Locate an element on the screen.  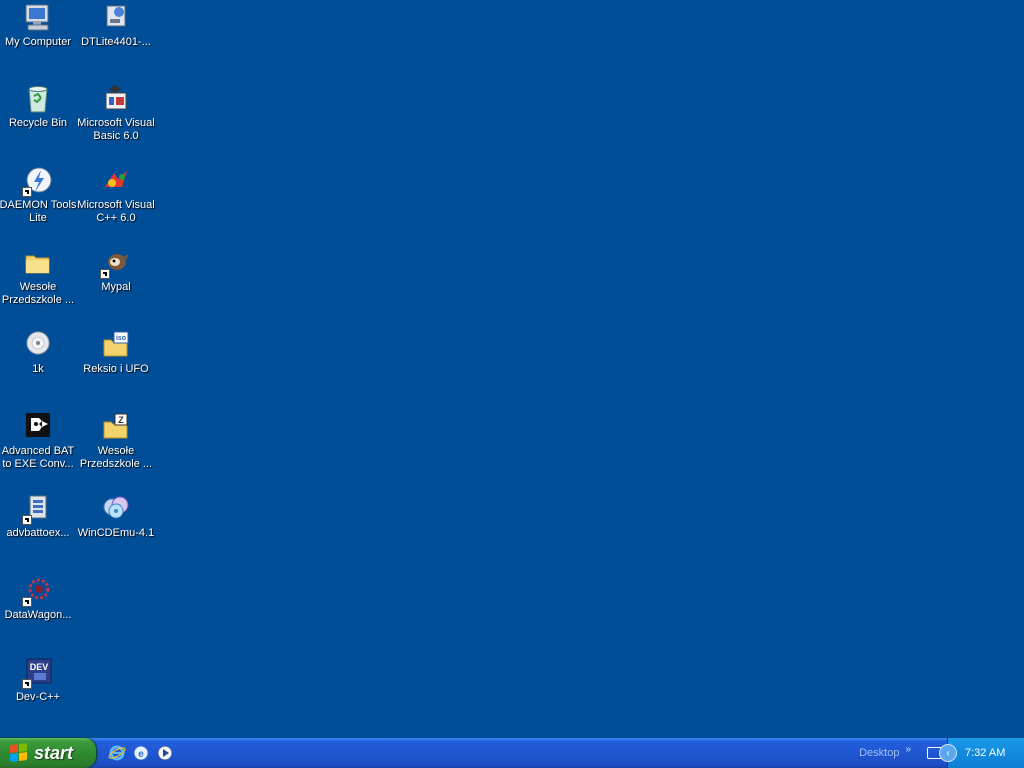
icon-label: Dev-C++ is located at coordinates (38, 697).